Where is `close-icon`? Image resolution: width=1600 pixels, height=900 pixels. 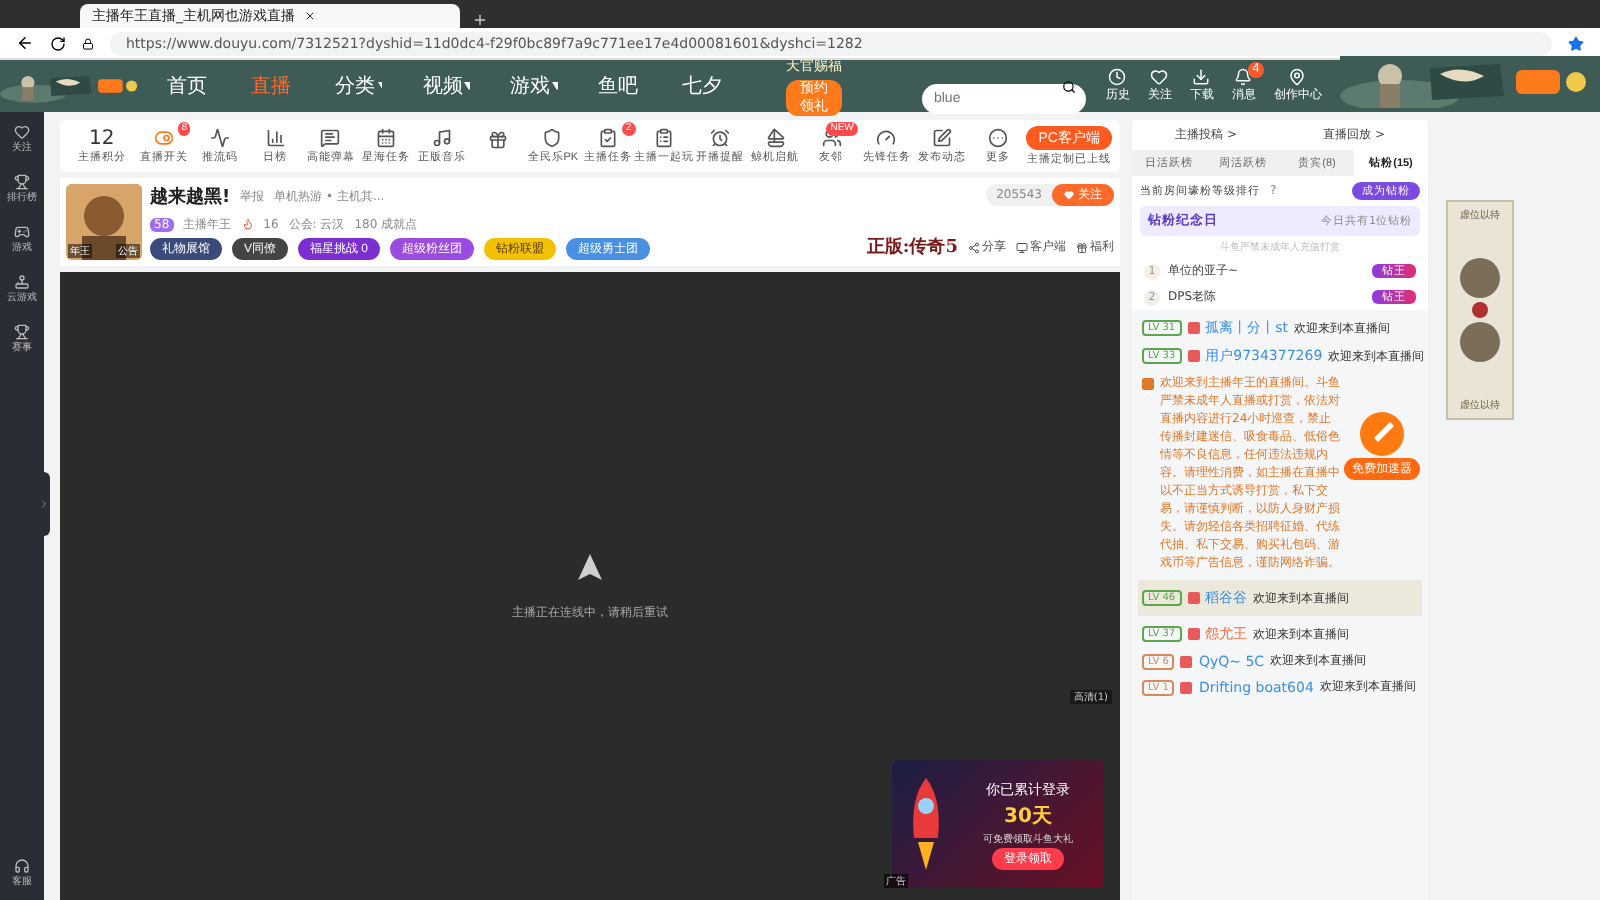
close-icon is located at coordinates (309, 16).